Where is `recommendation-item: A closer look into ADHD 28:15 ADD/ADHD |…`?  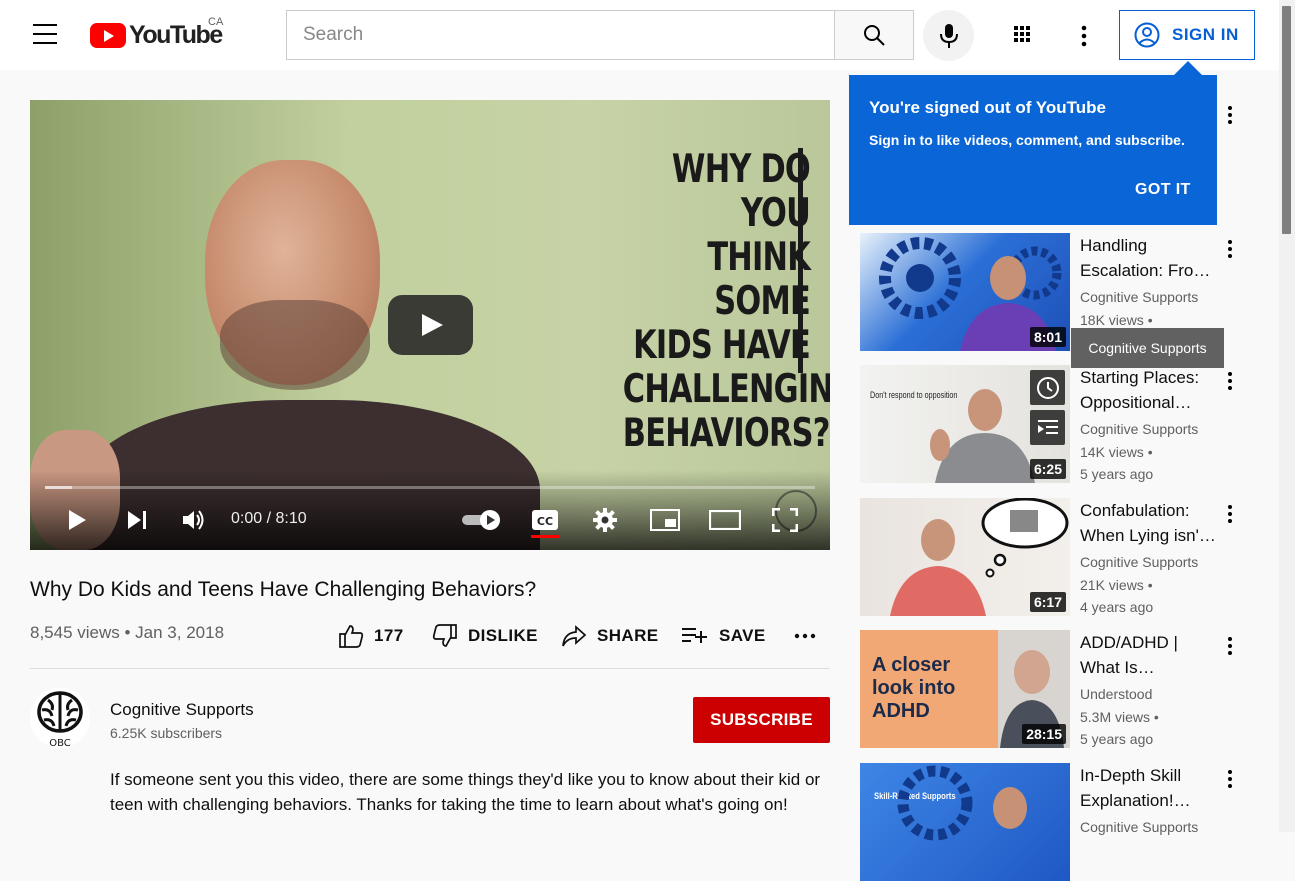
recommendation-item: A closer look into ADHD 28:15 ADD/ADHD |… is located at coordinates (1047, 689).